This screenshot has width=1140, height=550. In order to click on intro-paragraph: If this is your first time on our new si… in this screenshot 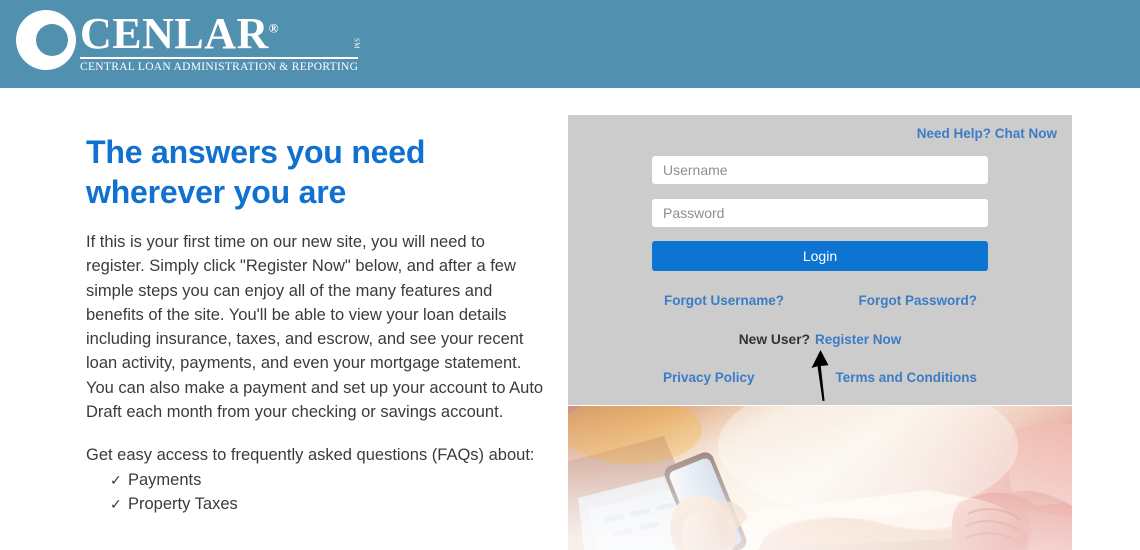, I will do `click(315, 327)`.